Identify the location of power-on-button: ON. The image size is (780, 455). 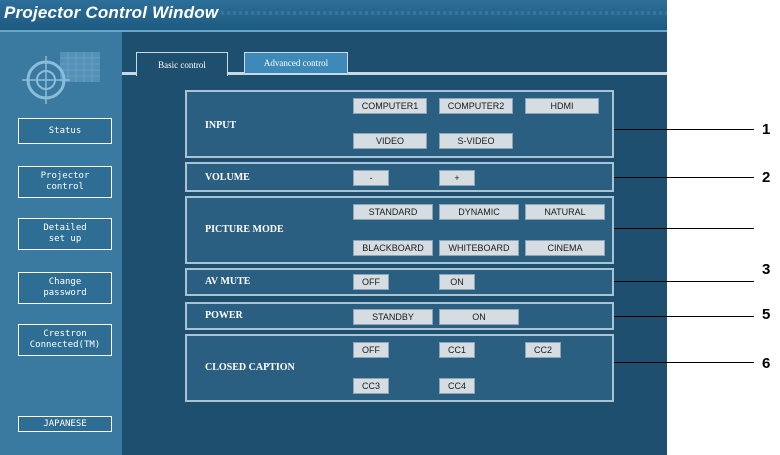
(479, 317).